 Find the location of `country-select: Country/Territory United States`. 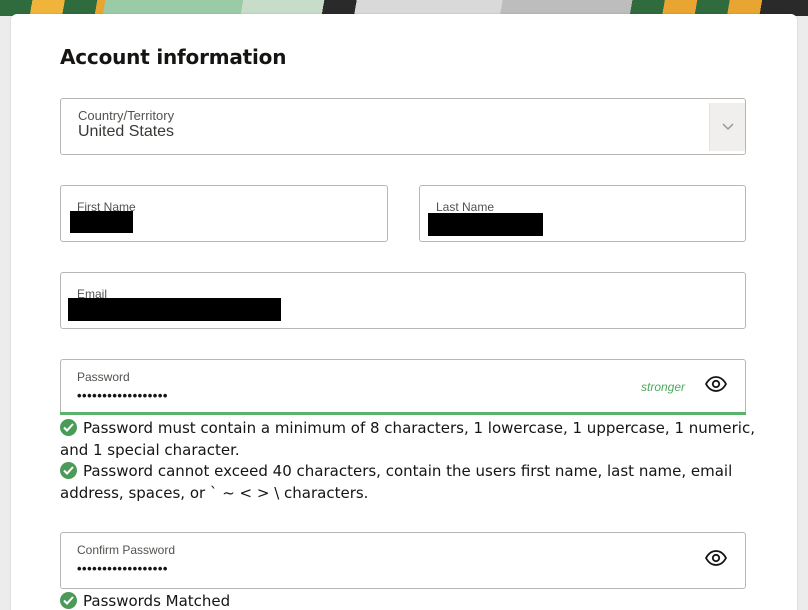

country-select: Country/Territory United States is located at coordinates (403, 126).